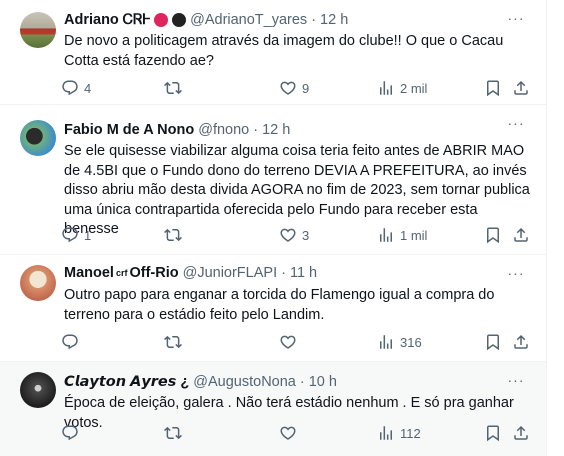 The width and height of the screenshot is (564, 456). What do you see at coordinates (88, 88) in the screenshot?
I see `reply-count: 4` at bounding box center [88, 88].